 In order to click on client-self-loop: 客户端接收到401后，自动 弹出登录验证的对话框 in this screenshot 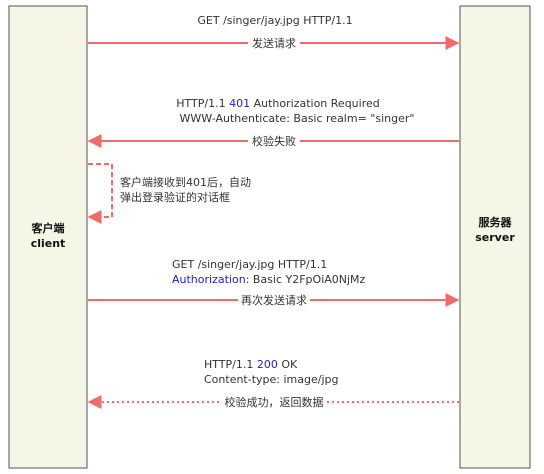, I will do `click(169, 193)`.